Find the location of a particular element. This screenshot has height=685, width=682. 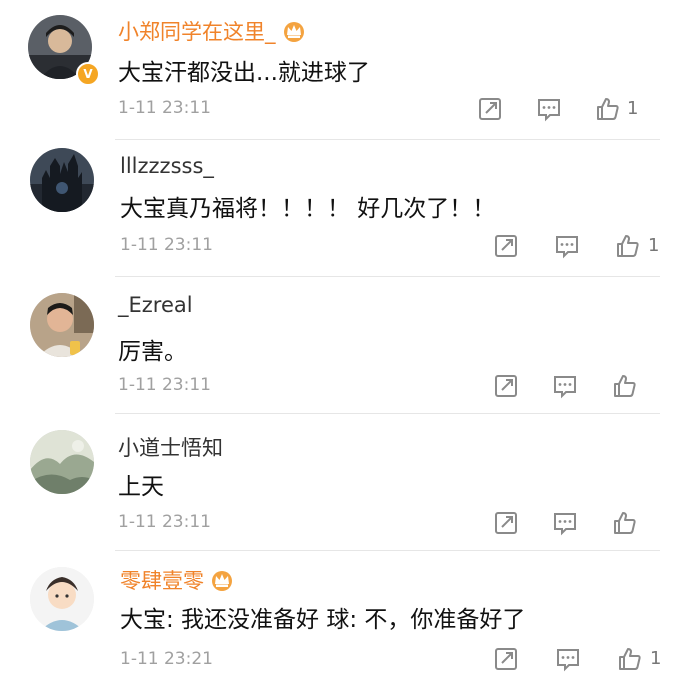

username: 零肆壹零 is located at coordinates (177, 580).